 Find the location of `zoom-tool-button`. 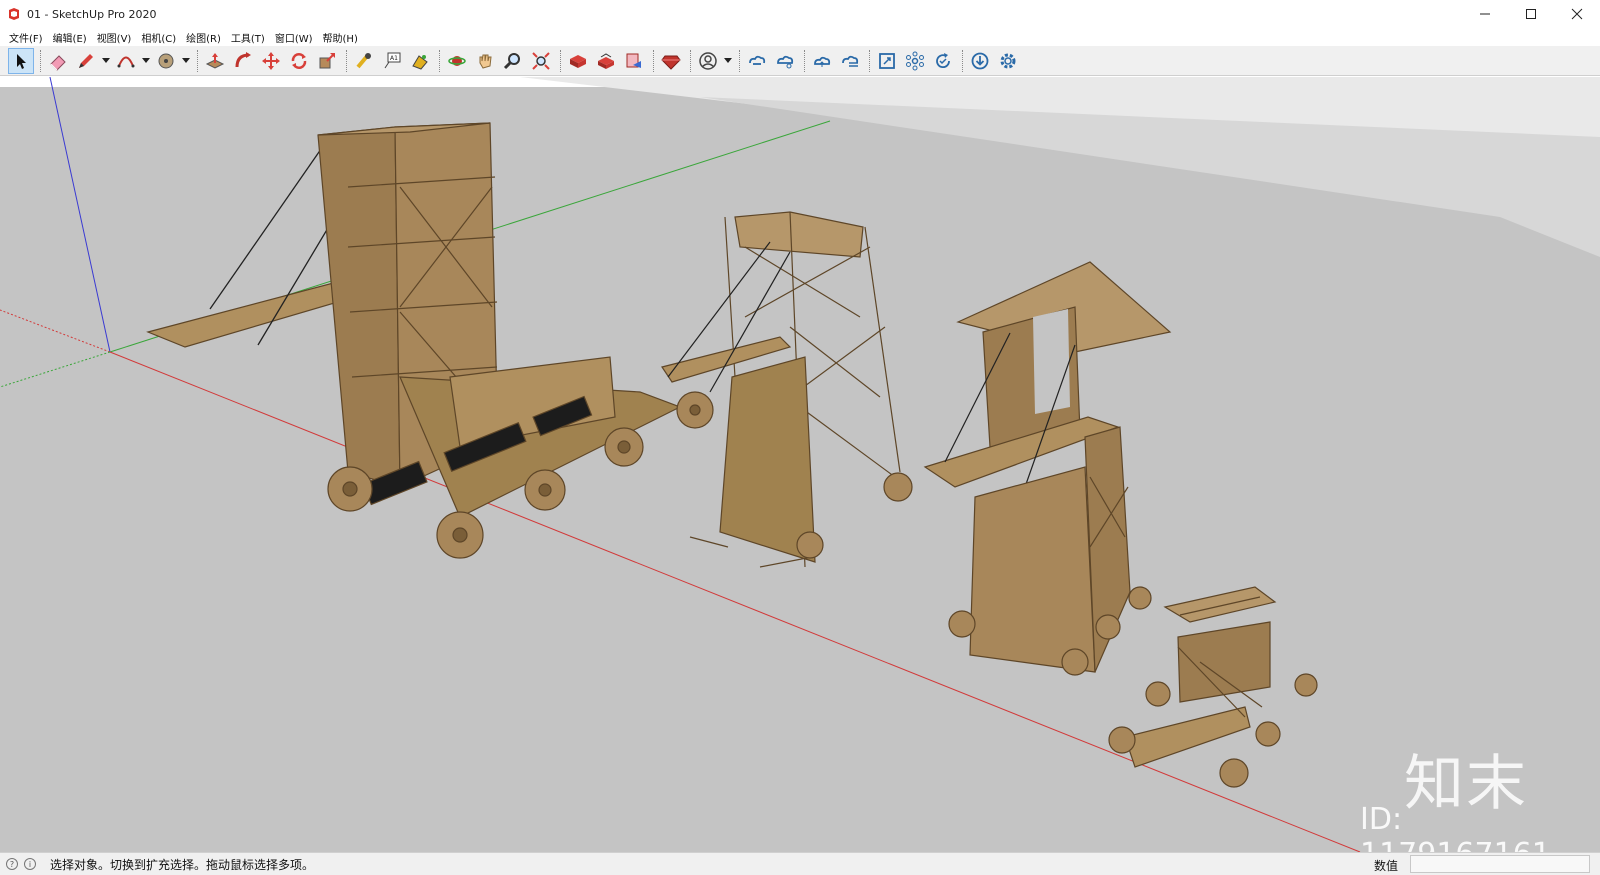

zoom-tool-button is located at coordinates (513, 61).